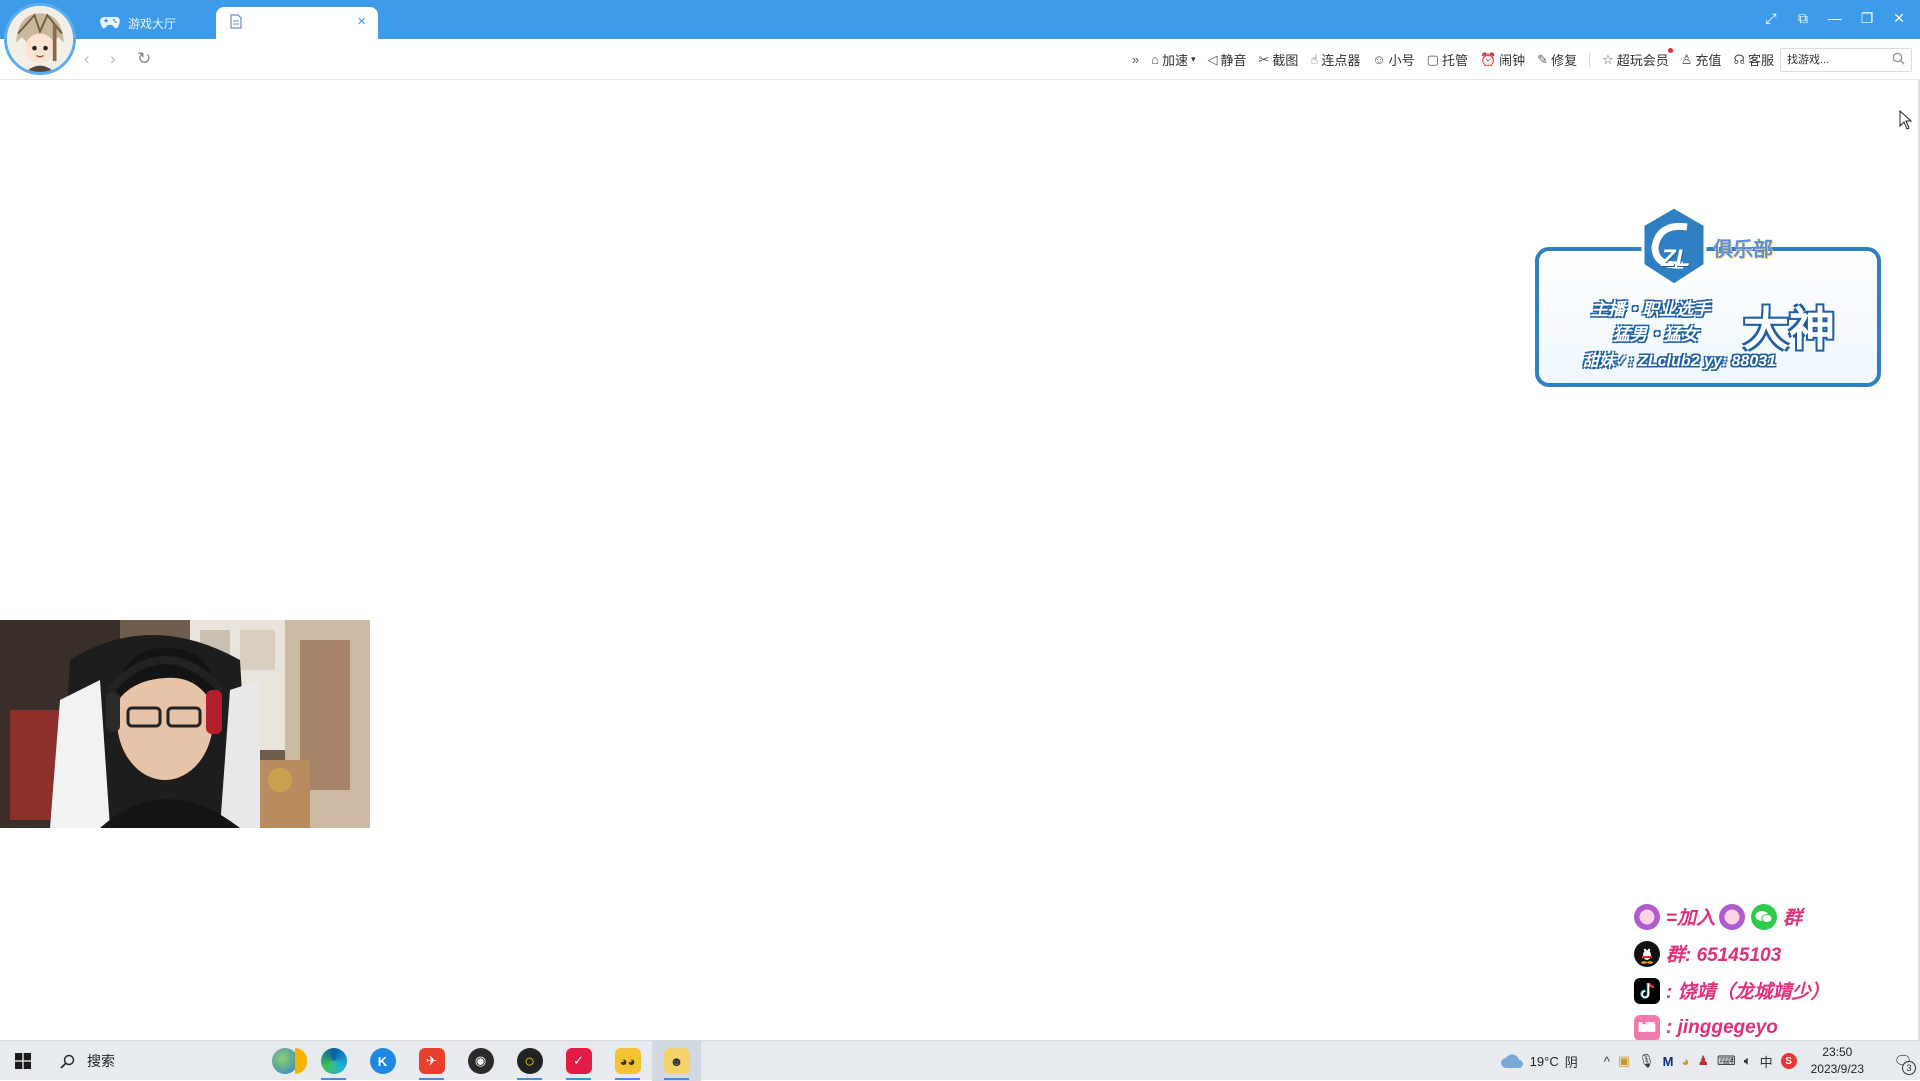 The image size is (1920, 1081). I want to click on alarm-clock-icon: ⏰, so click(1488, 59).